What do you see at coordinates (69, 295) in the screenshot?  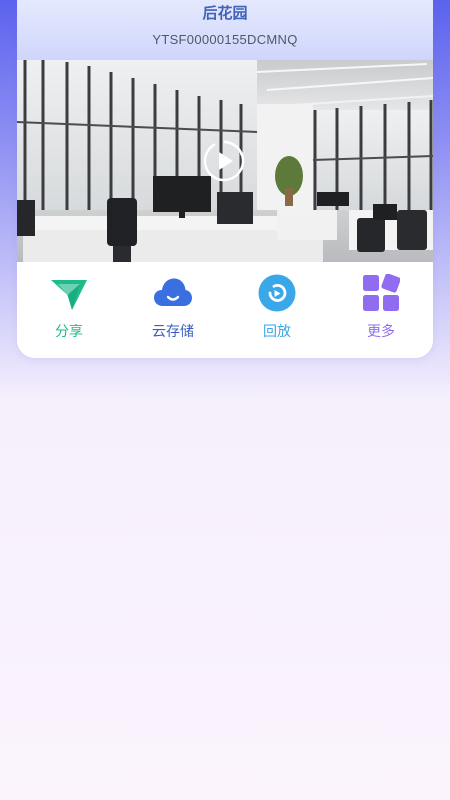 I see `send-icon` at bounding box center [69, 295].